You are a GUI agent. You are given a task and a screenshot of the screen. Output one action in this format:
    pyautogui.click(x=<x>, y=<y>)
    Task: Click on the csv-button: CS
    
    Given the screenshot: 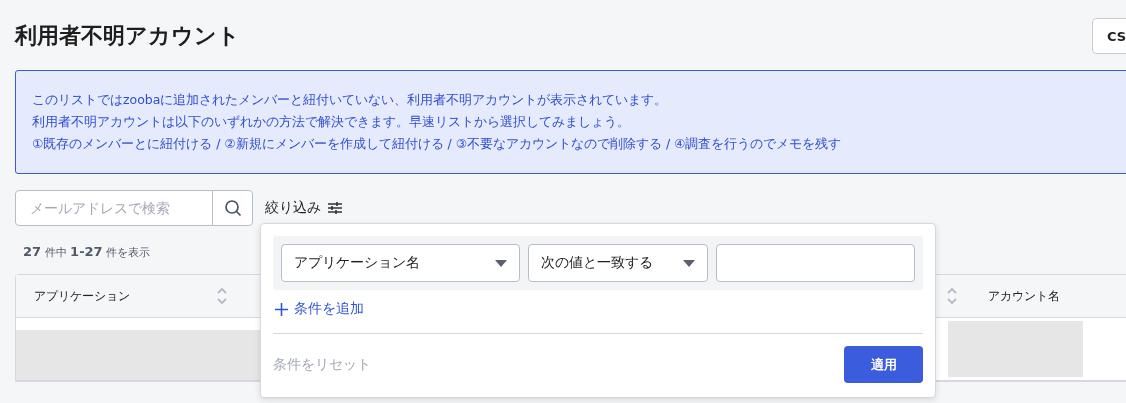 What is the action you would take?
    pyautogui.click(x=1109, y=36)
    